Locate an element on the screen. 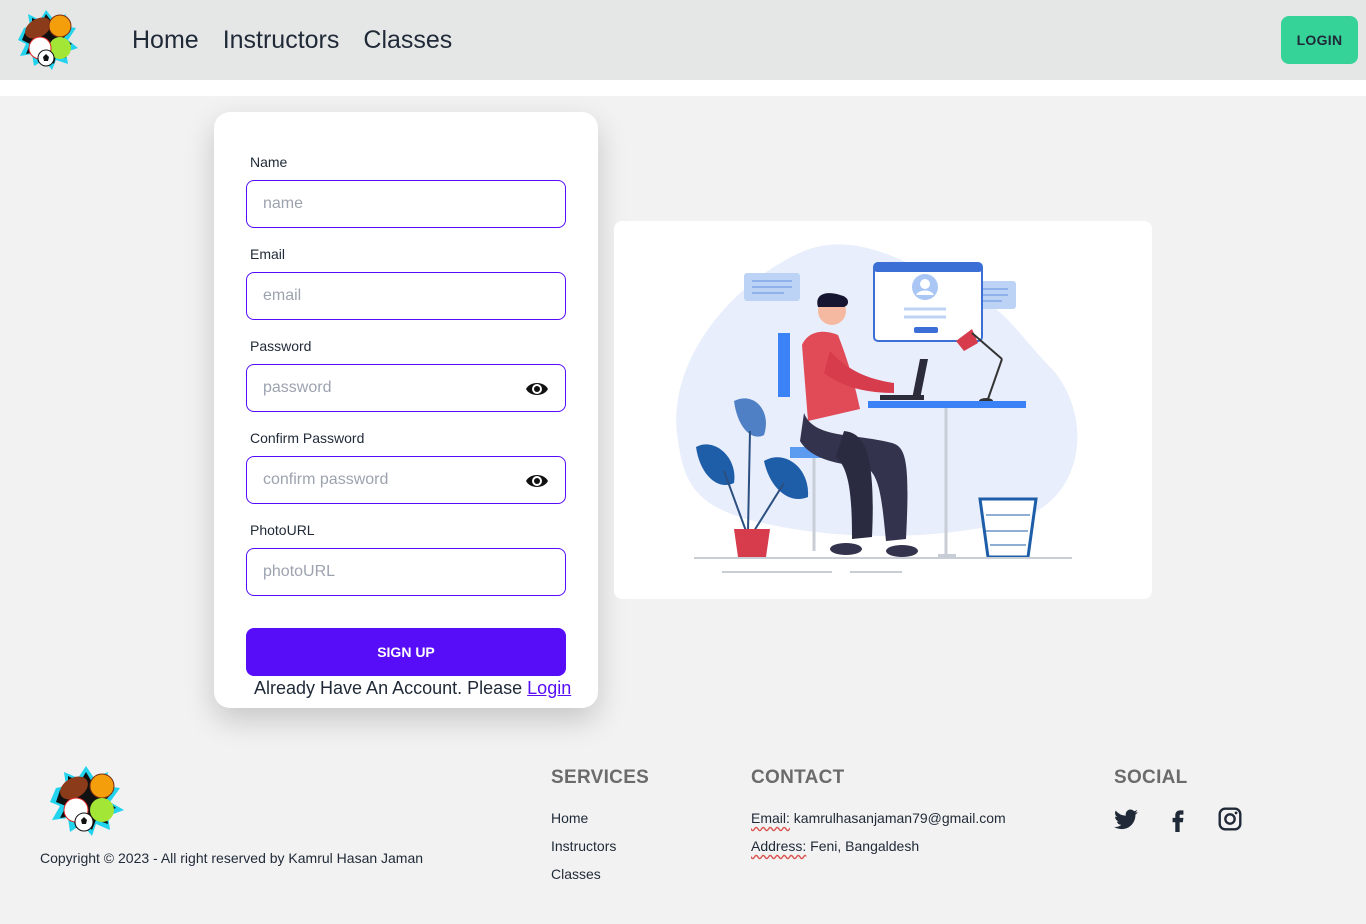 This screenshot has width=1366, height=924. login-button: LOGIN is located at coordinates (1319, 40).